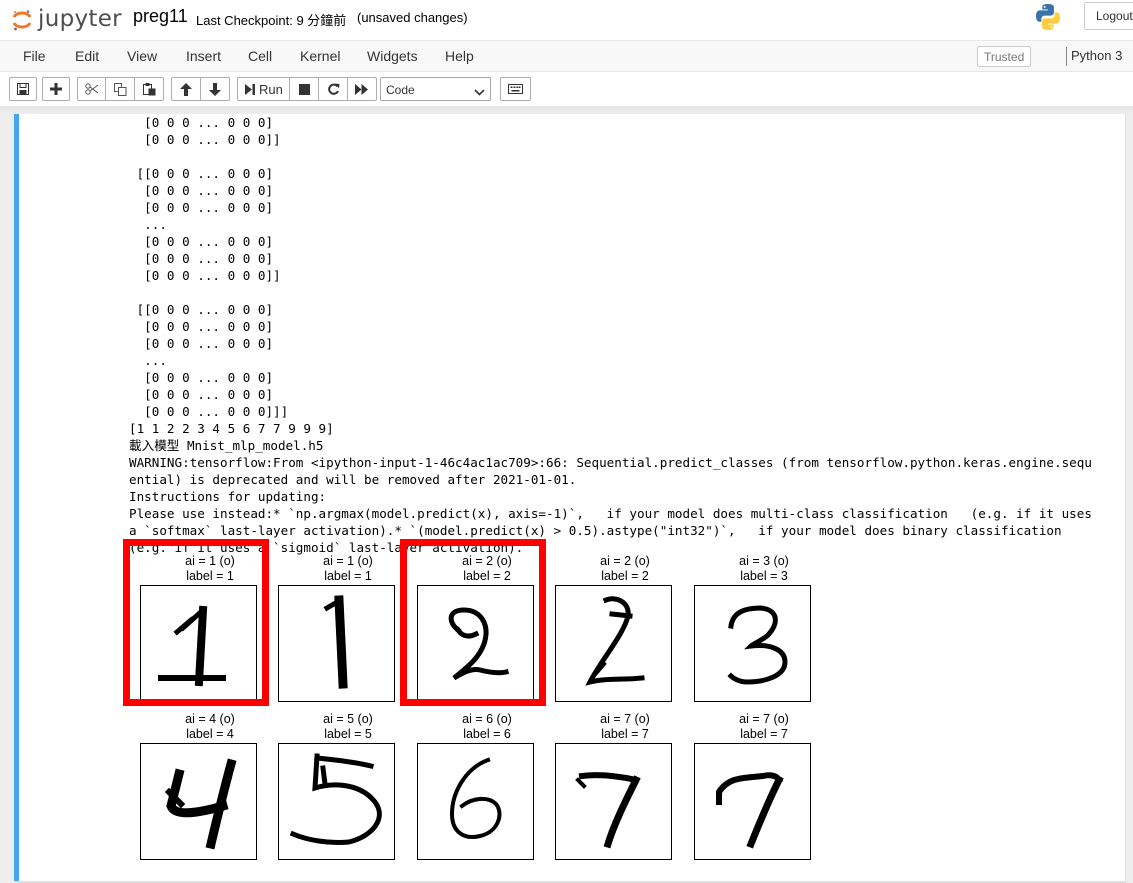  I want to click on last-checkpoint: Last Checkpoint: 9 分鐘前, so click(271, 20).